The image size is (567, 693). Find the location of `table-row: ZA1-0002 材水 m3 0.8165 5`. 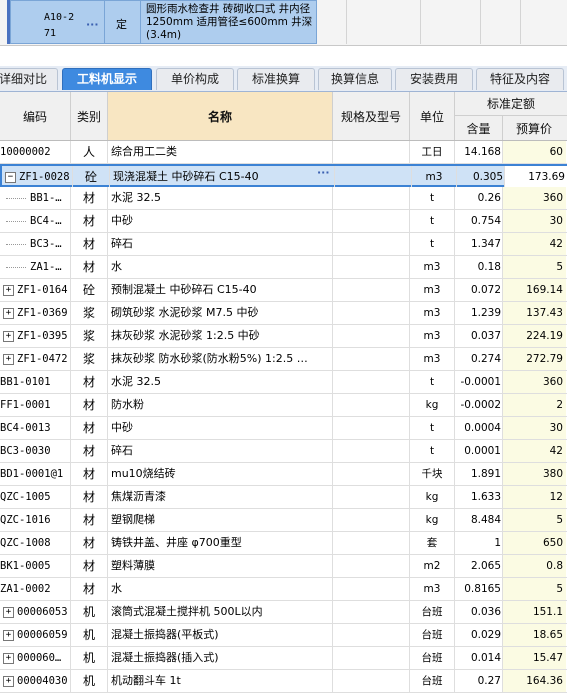

table-row: ZA1-0002 材水 m3 0.8165 5 is located at coordinates (283, 589).